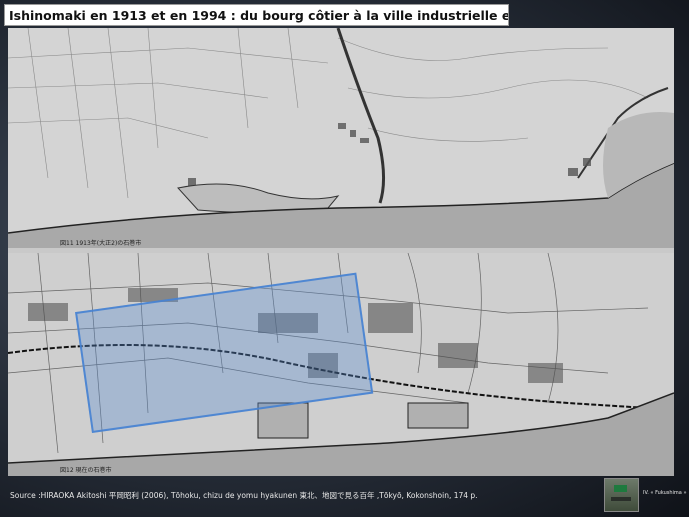 The width and height of the screenshot is (689, 517). I want to click on road-sign-icon, so click(620, 488).